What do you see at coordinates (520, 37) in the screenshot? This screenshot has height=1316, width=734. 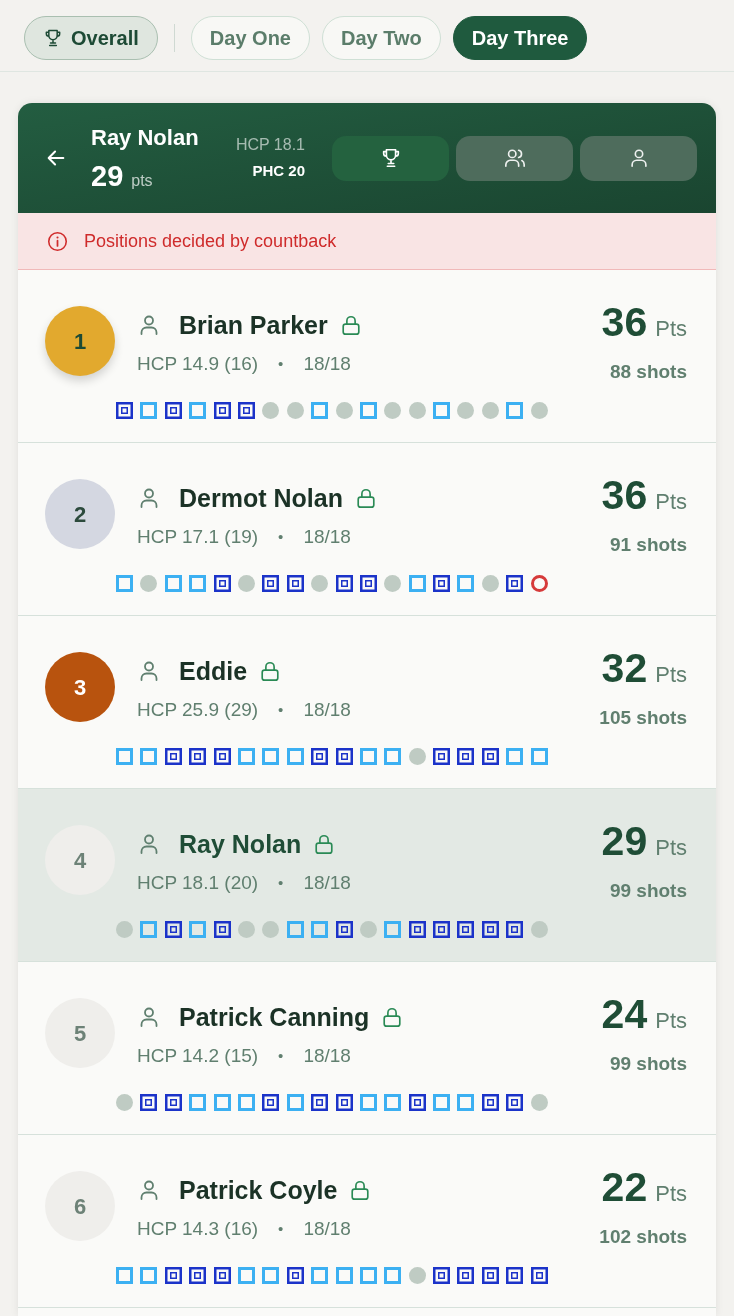 I see `filter-tab: Day Three` at bounding box center [520, 37].